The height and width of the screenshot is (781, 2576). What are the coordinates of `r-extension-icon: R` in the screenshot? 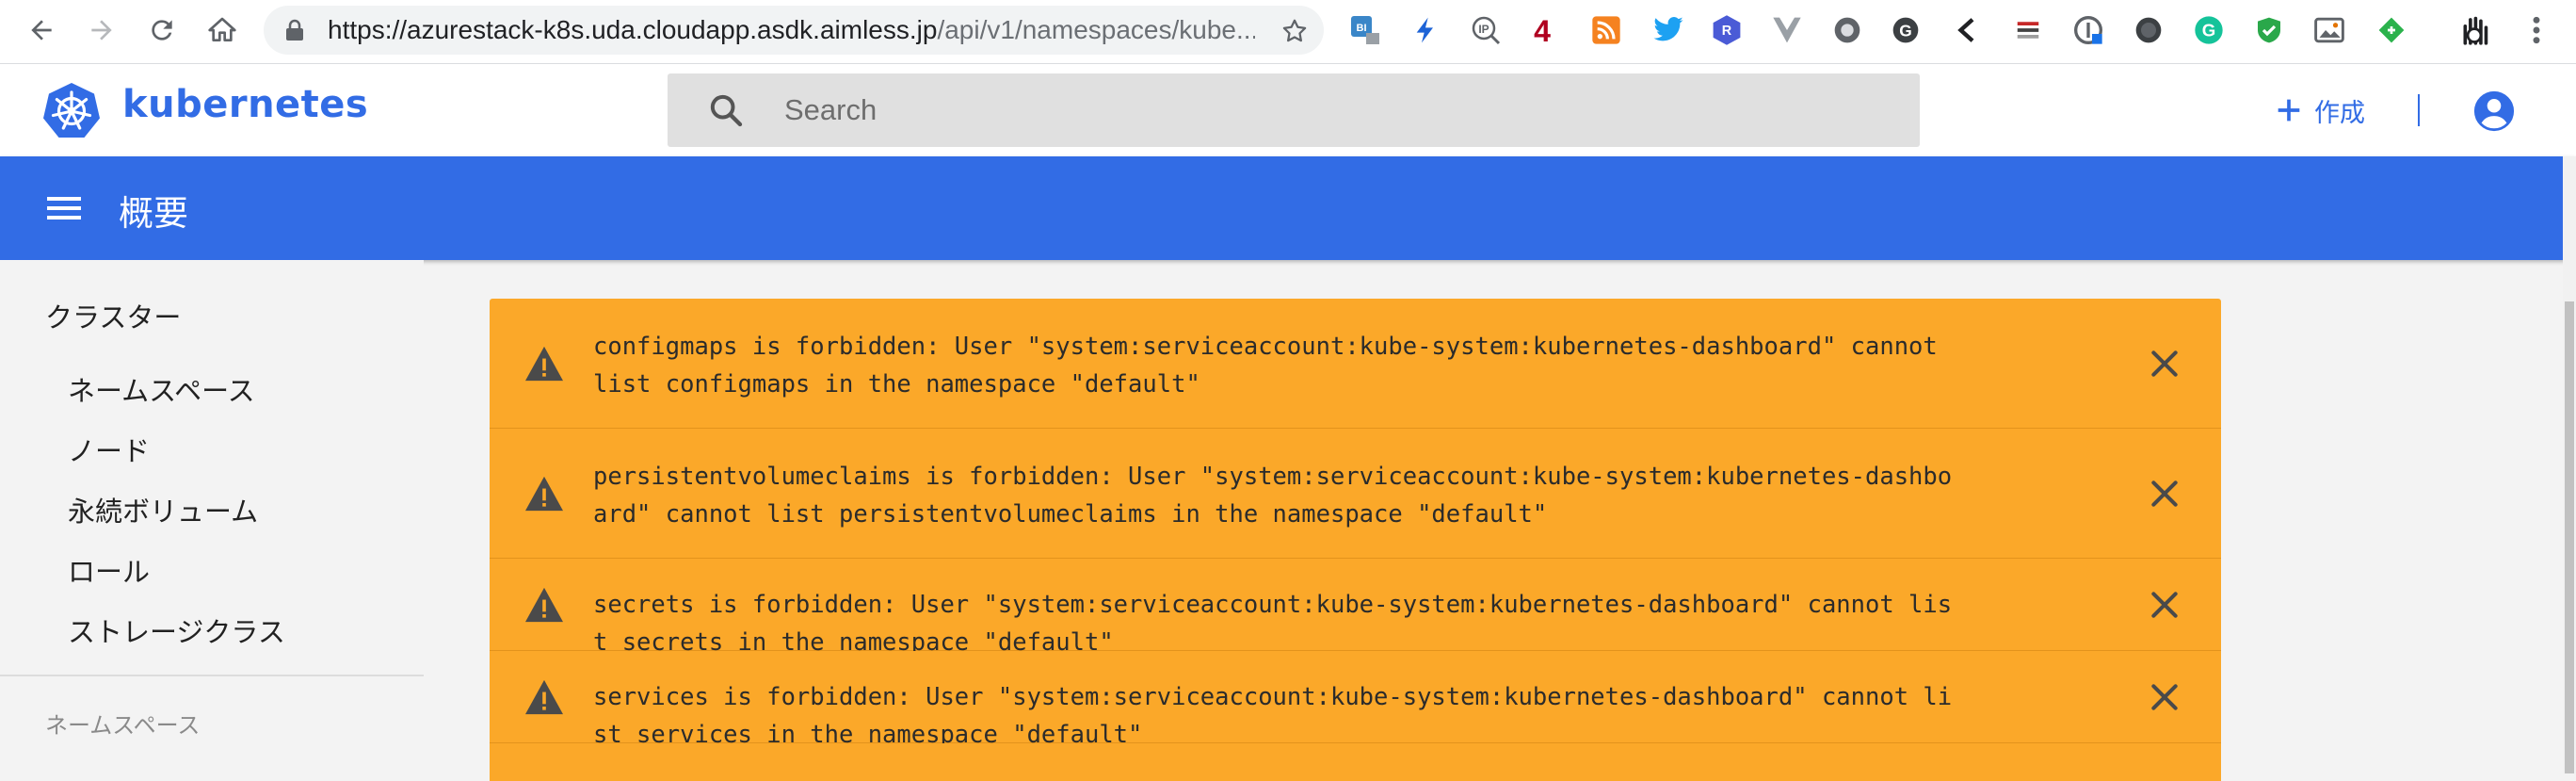 It's located at (1727, 30).